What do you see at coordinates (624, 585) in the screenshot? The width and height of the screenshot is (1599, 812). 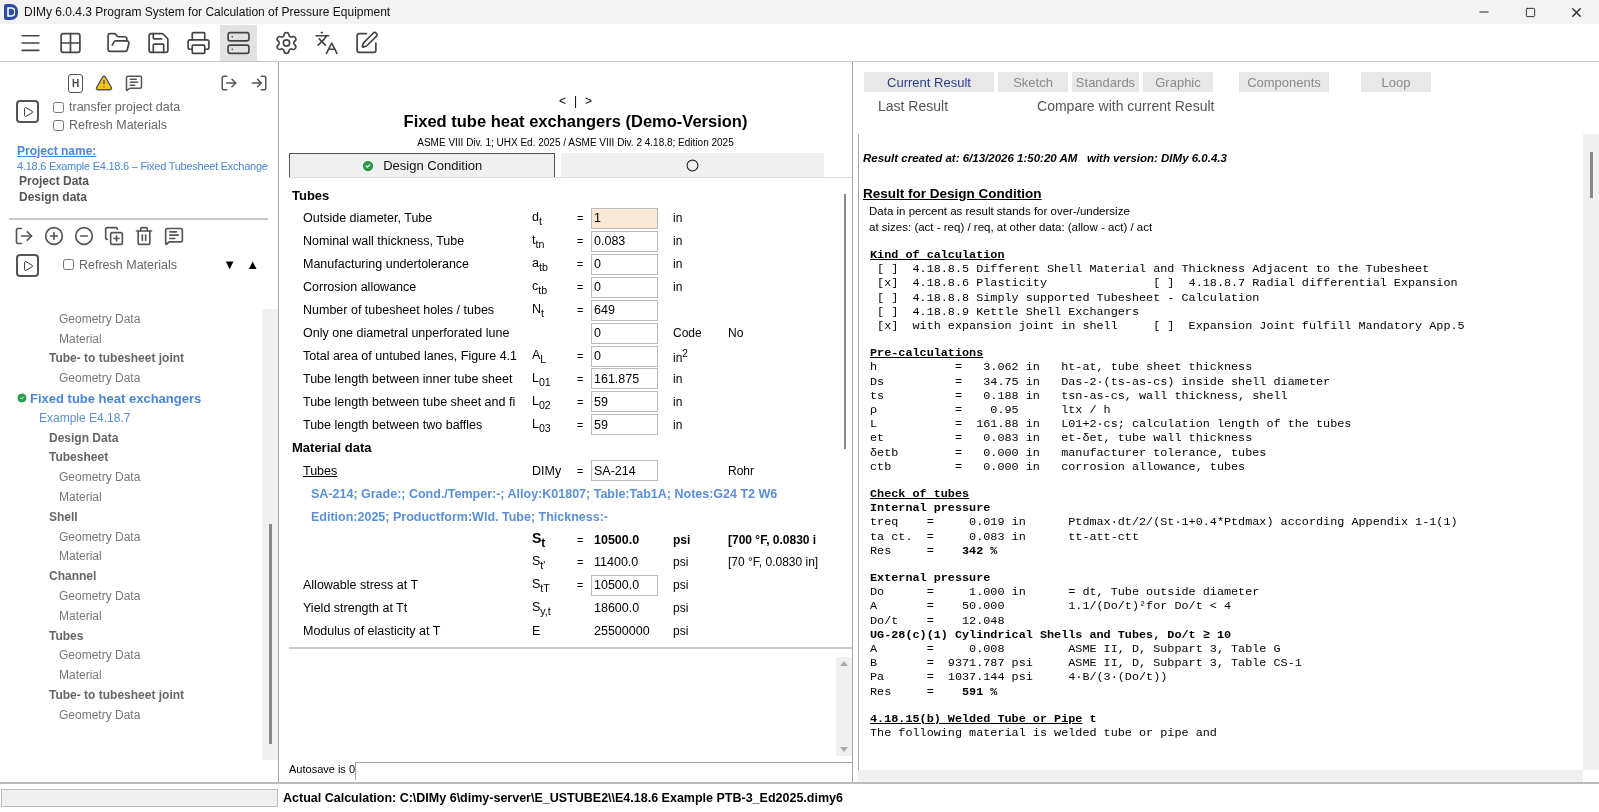 I see `value-field: 10500.0` at bounding box center [624, 585].